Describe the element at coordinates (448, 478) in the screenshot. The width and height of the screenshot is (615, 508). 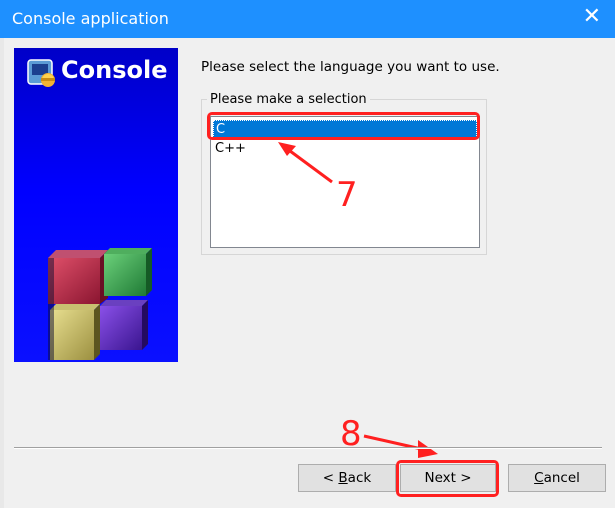
I see `next-button: Next >` at that location.